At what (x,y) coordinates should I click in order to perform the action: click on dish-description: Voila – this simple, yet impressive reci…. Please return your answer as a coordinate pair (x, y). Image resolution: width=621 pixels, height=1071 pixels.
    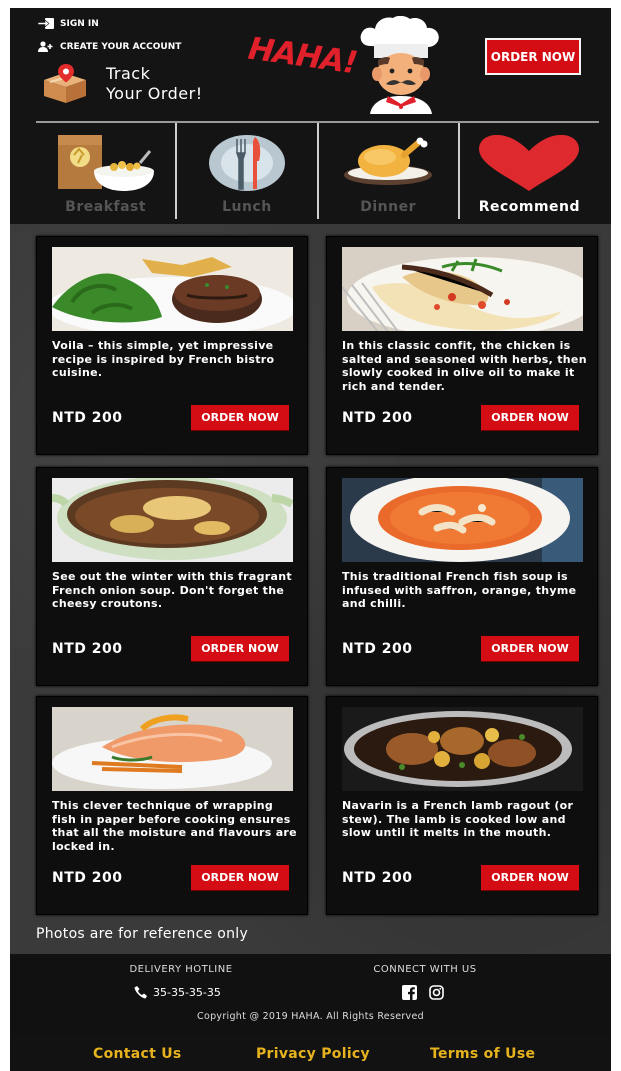
    Looking at the image, I should click on (163, 359).